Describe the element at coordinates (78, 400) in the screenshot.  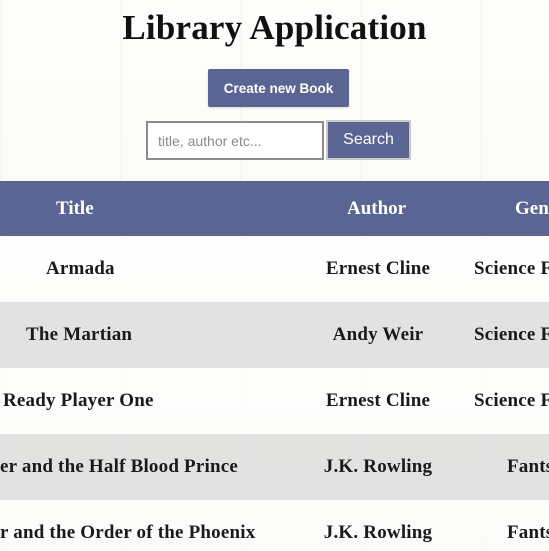
I see `cell-title: Ready Player One` at that location.